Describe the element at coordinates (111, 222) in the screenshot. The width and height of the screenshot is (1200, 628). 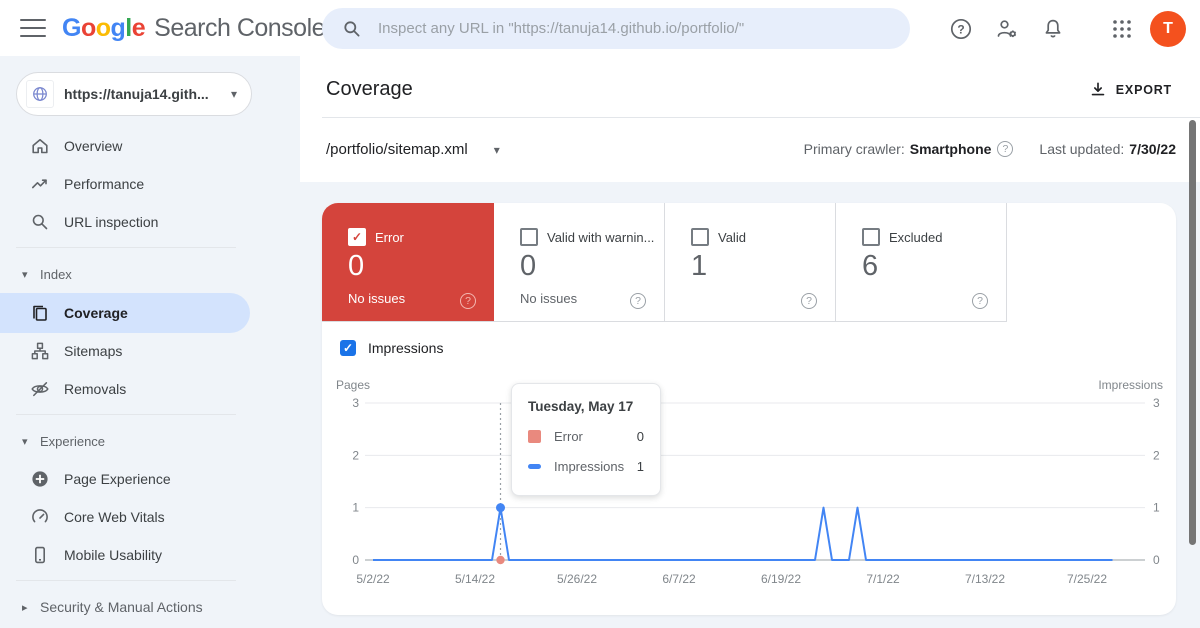
I see `sidebar-item-label: URL inspection` at that location.